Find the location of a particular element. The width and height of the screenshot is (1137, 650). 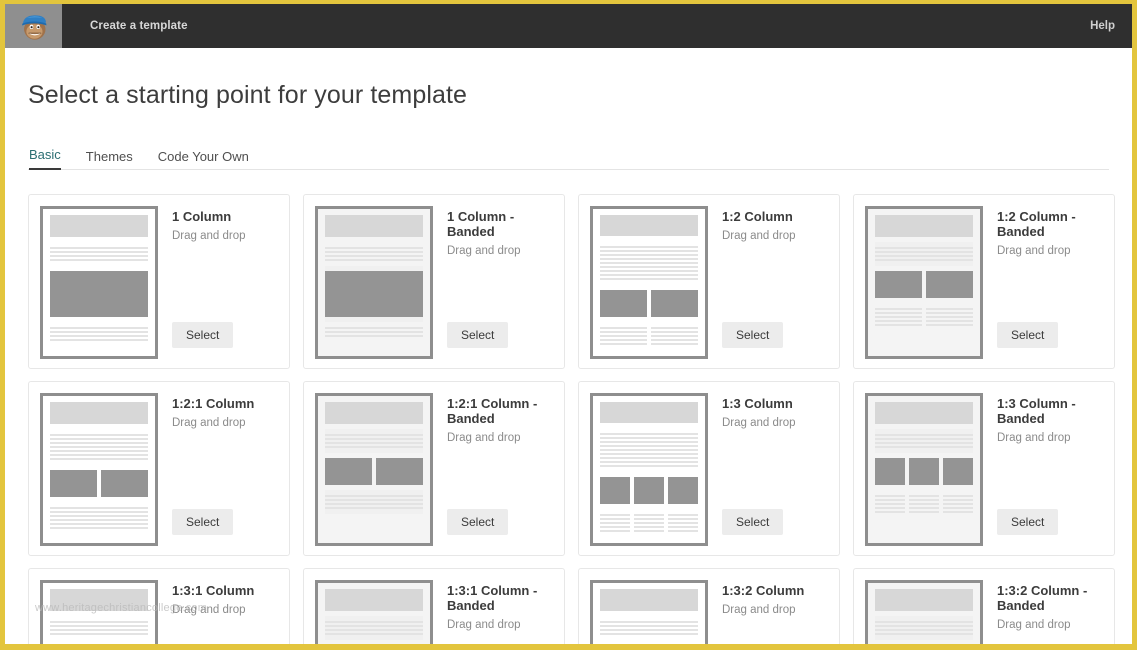

tab-basic: Basic is located at coordinates (45, 158).